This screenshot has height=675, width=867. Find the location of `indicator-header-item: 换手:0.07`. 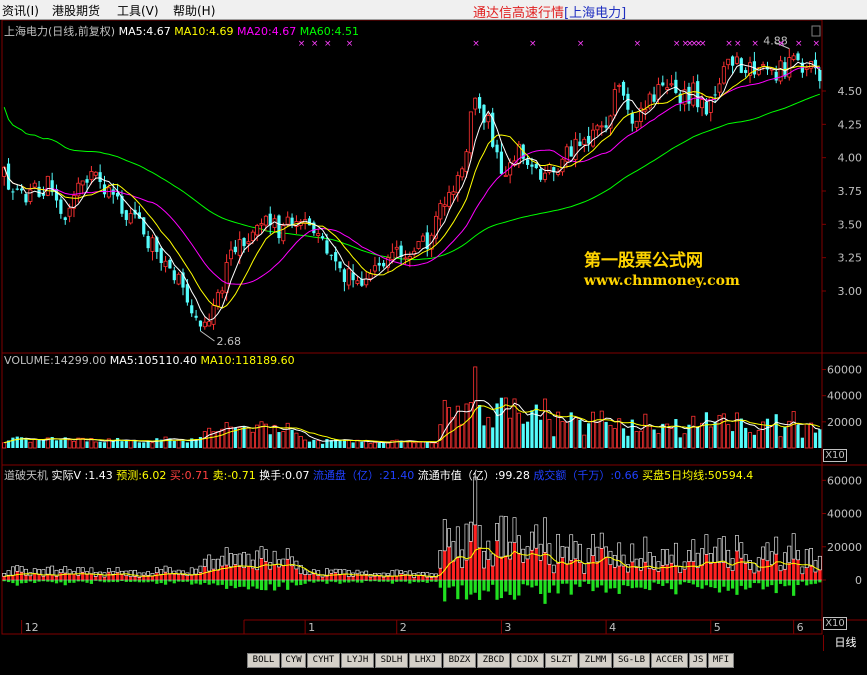

indicator-header-item: 换手:0.07 is located at coordinates (283, 475).